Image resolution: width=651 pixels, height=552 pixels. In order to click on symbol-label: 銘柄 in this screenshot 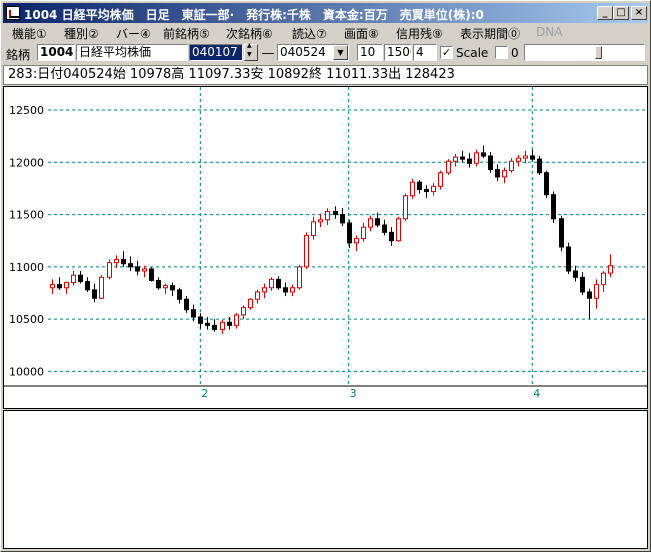, I will do `click(18, 55)`.